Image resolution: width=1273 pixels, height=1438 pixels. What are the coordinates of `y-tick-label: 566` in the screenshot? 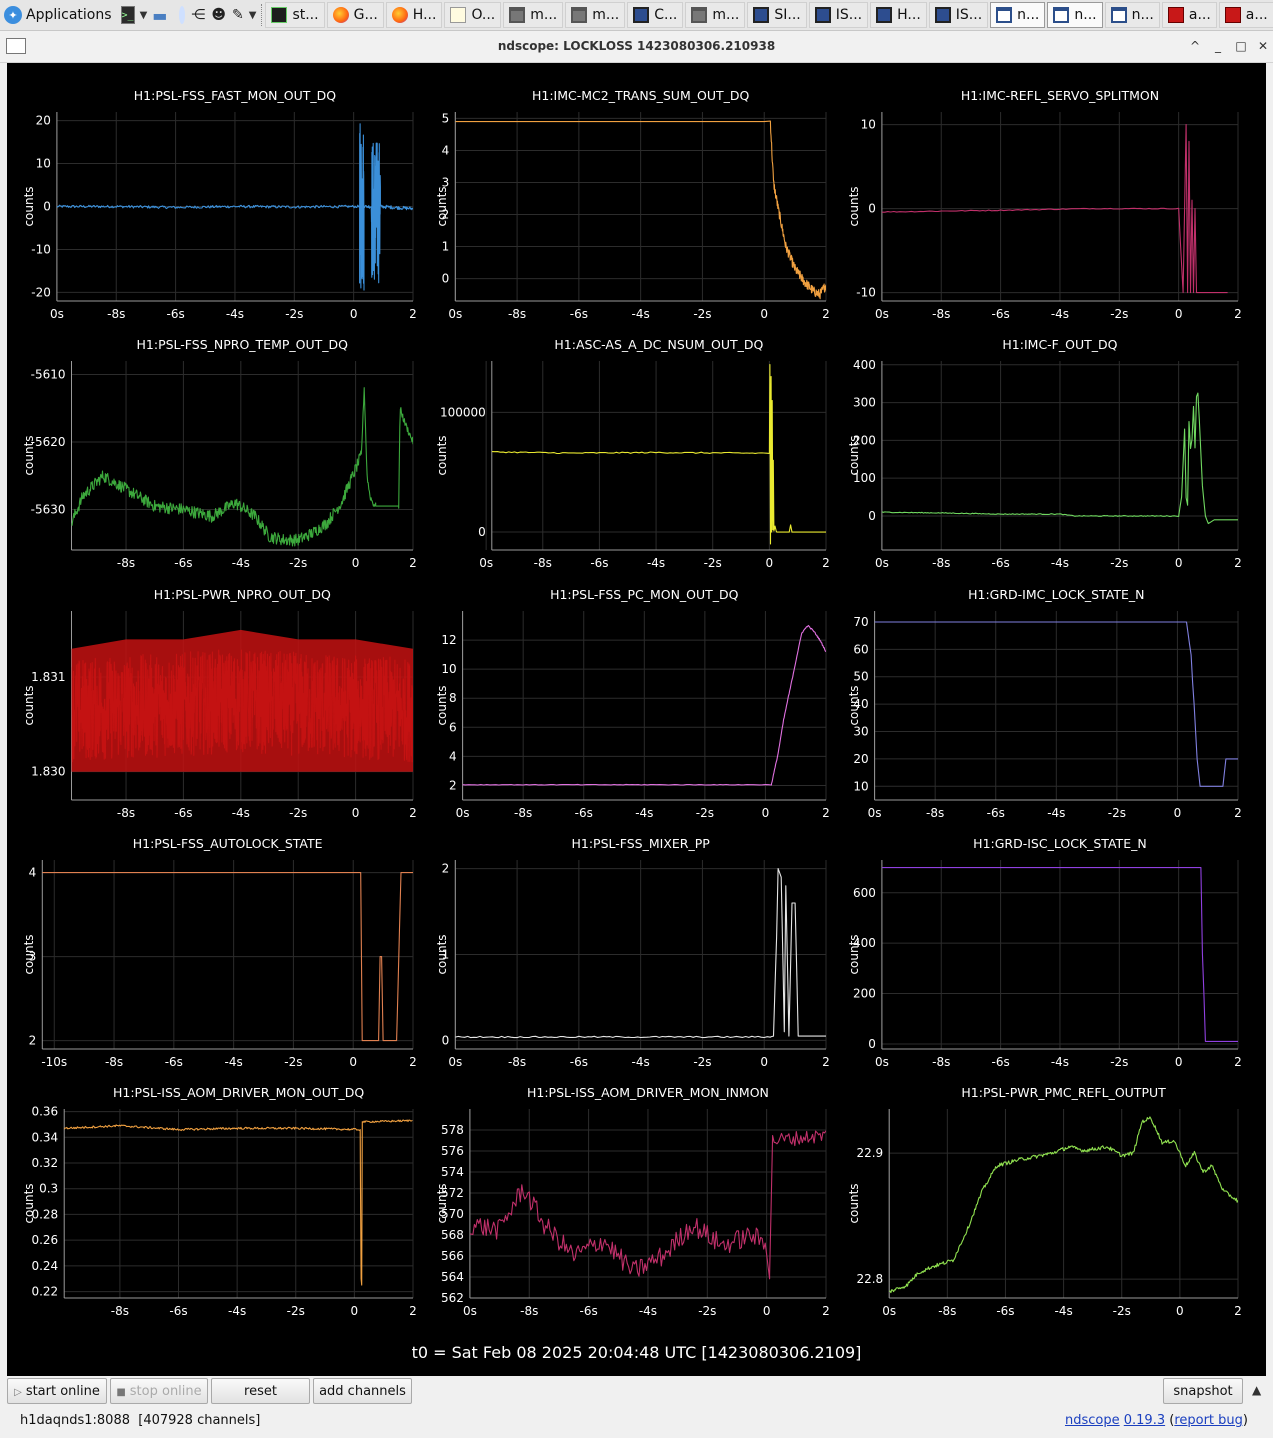 It's located at (452, 1256).